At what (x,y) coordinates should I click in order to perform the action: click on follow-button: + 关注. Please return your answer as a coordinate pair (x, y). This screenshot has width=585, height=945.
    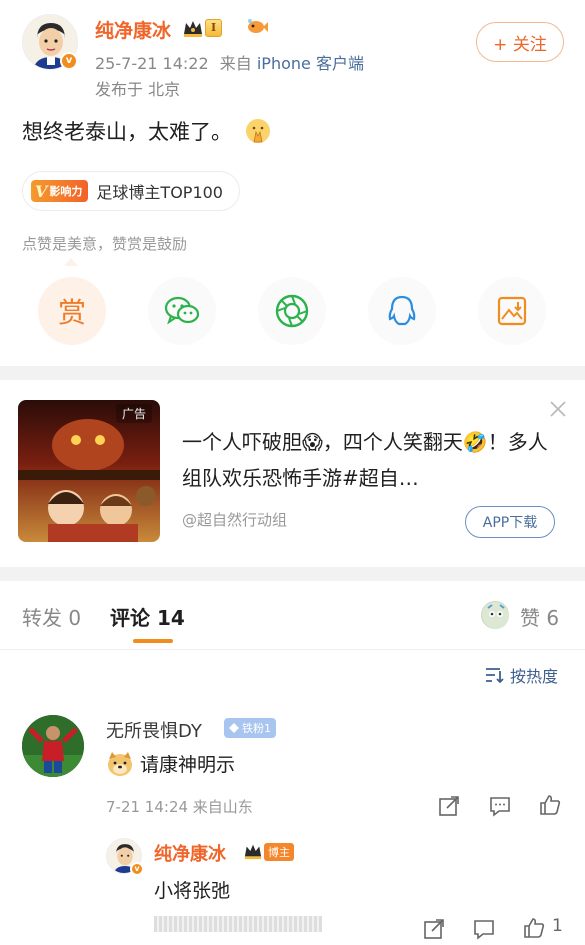
    Looking at the image, I should click on (520, 42).